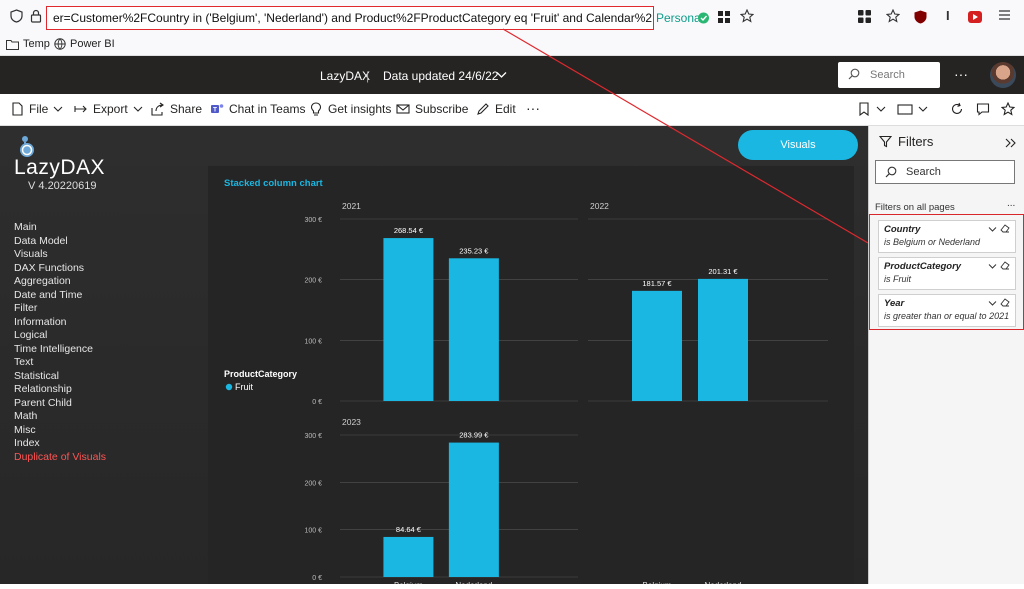  I want to click on nav-item-filter: Filter, so click(60, 309).